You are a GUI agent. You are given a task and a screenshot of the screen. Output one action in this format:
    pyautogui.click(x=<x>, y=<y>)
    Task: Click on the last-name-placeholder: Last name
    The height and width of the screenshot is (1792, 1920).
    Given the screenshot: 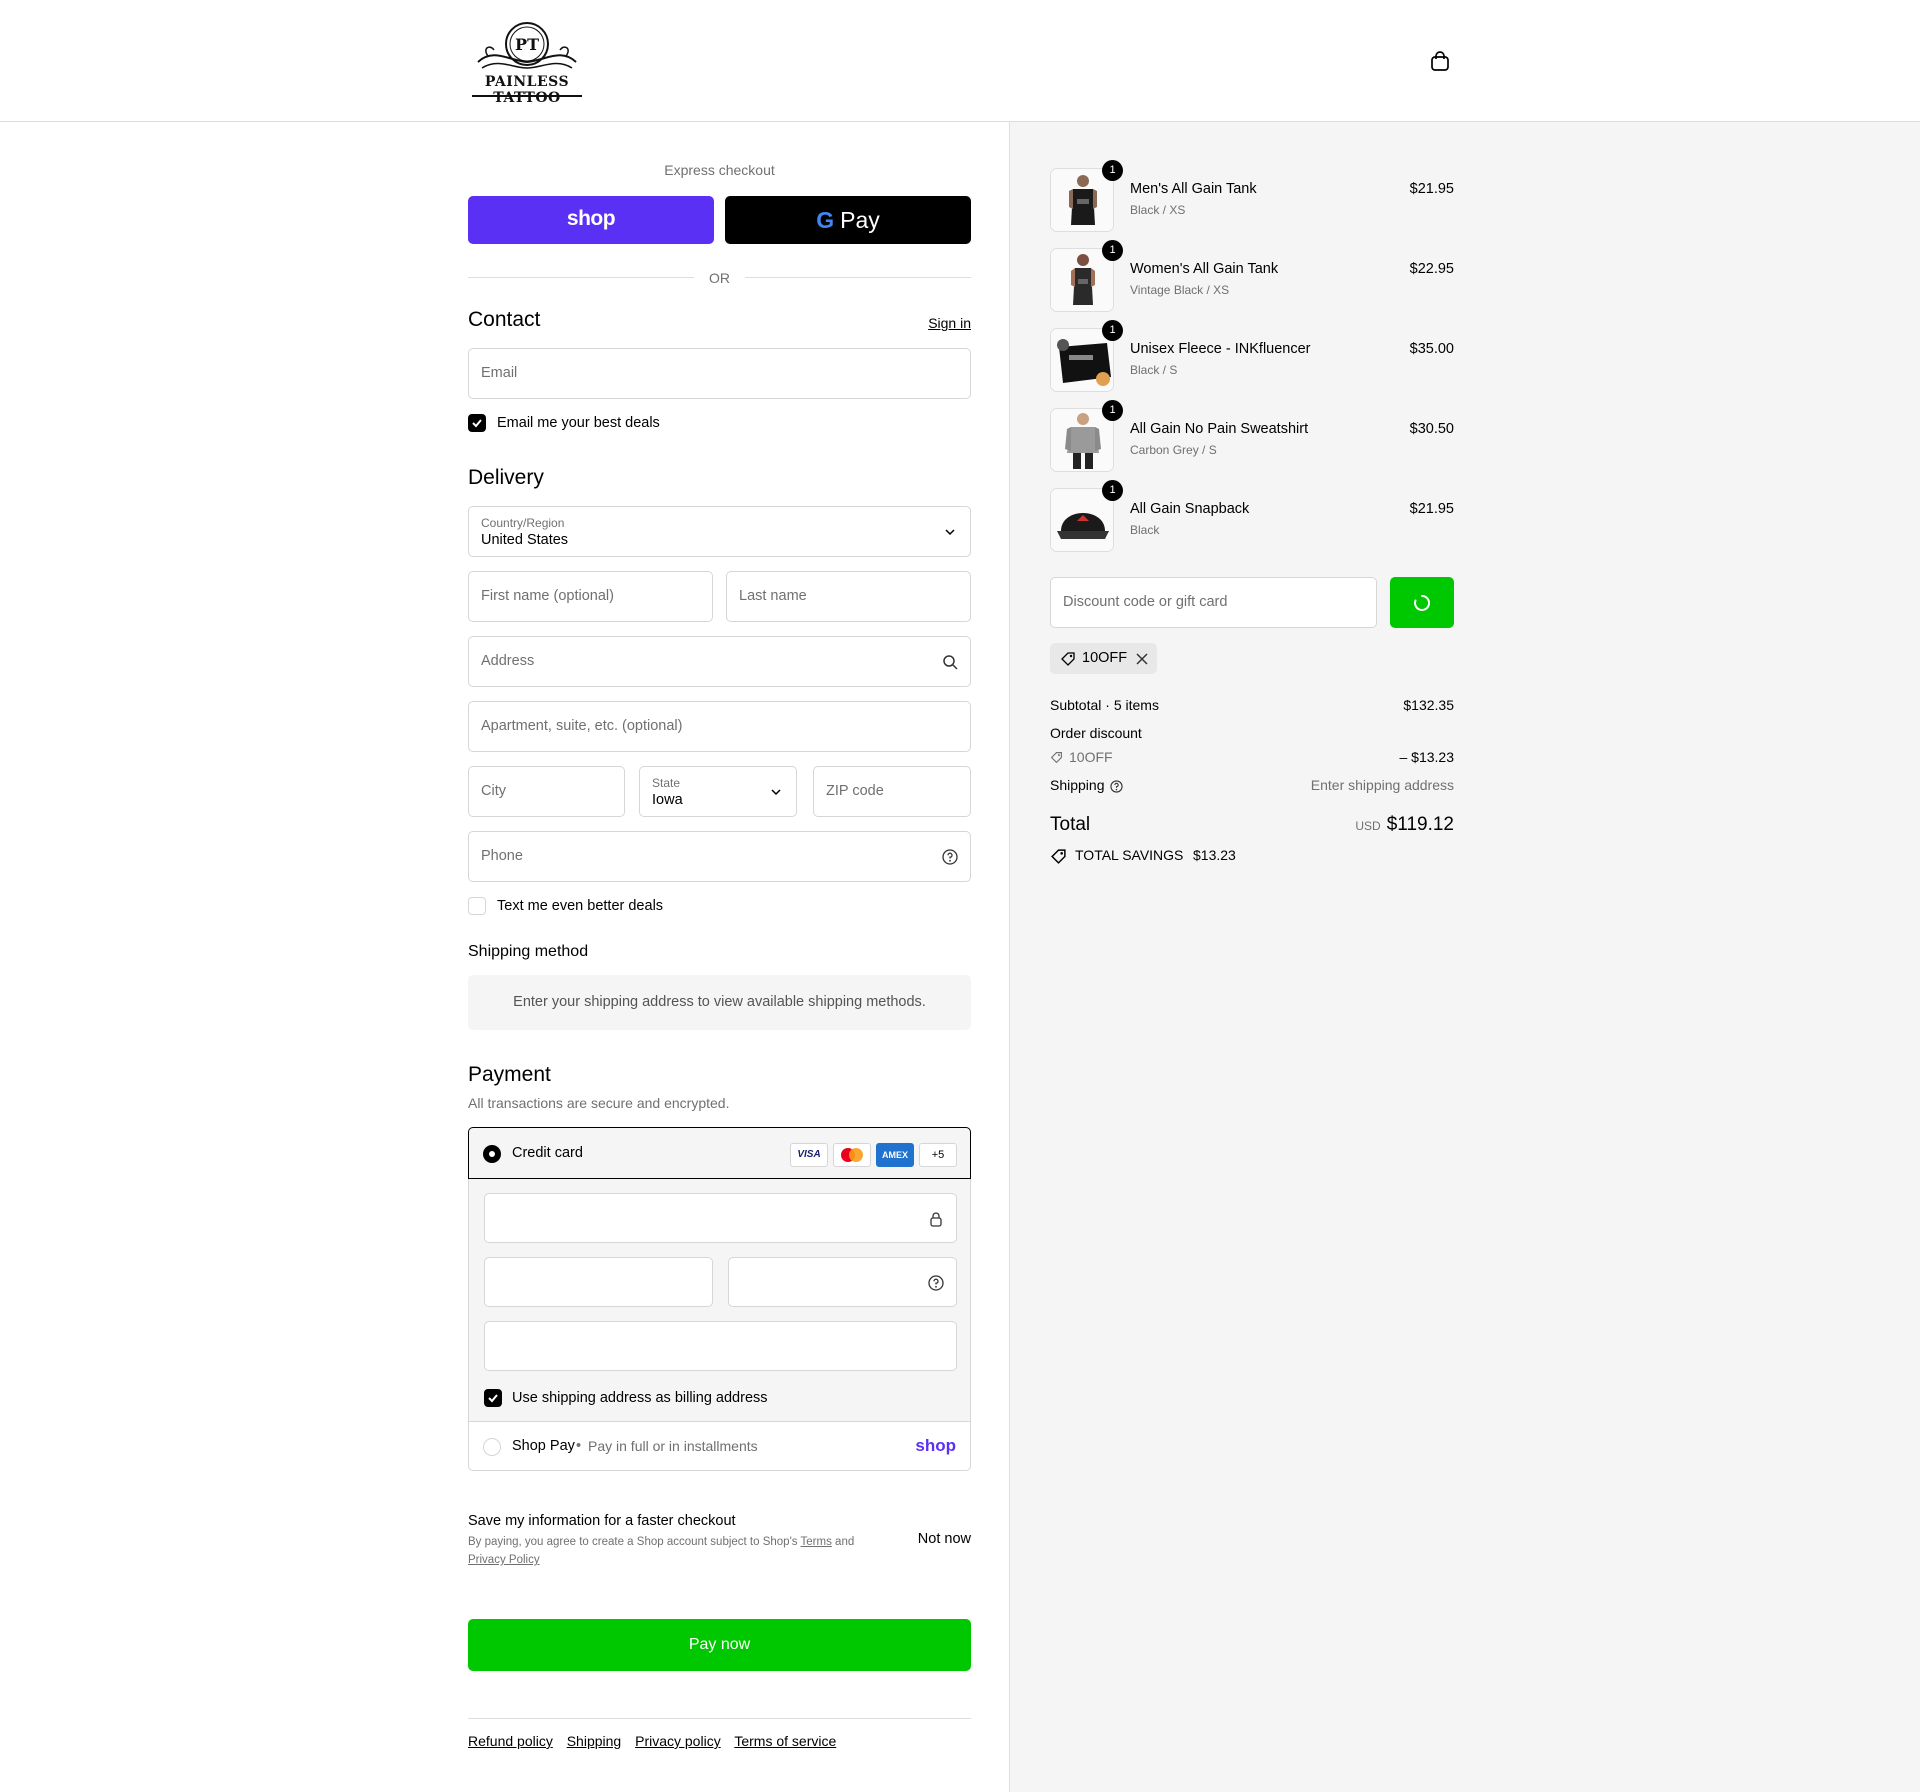 What is the action you would take?
    pyautogui.click(x=773, y=596)
    